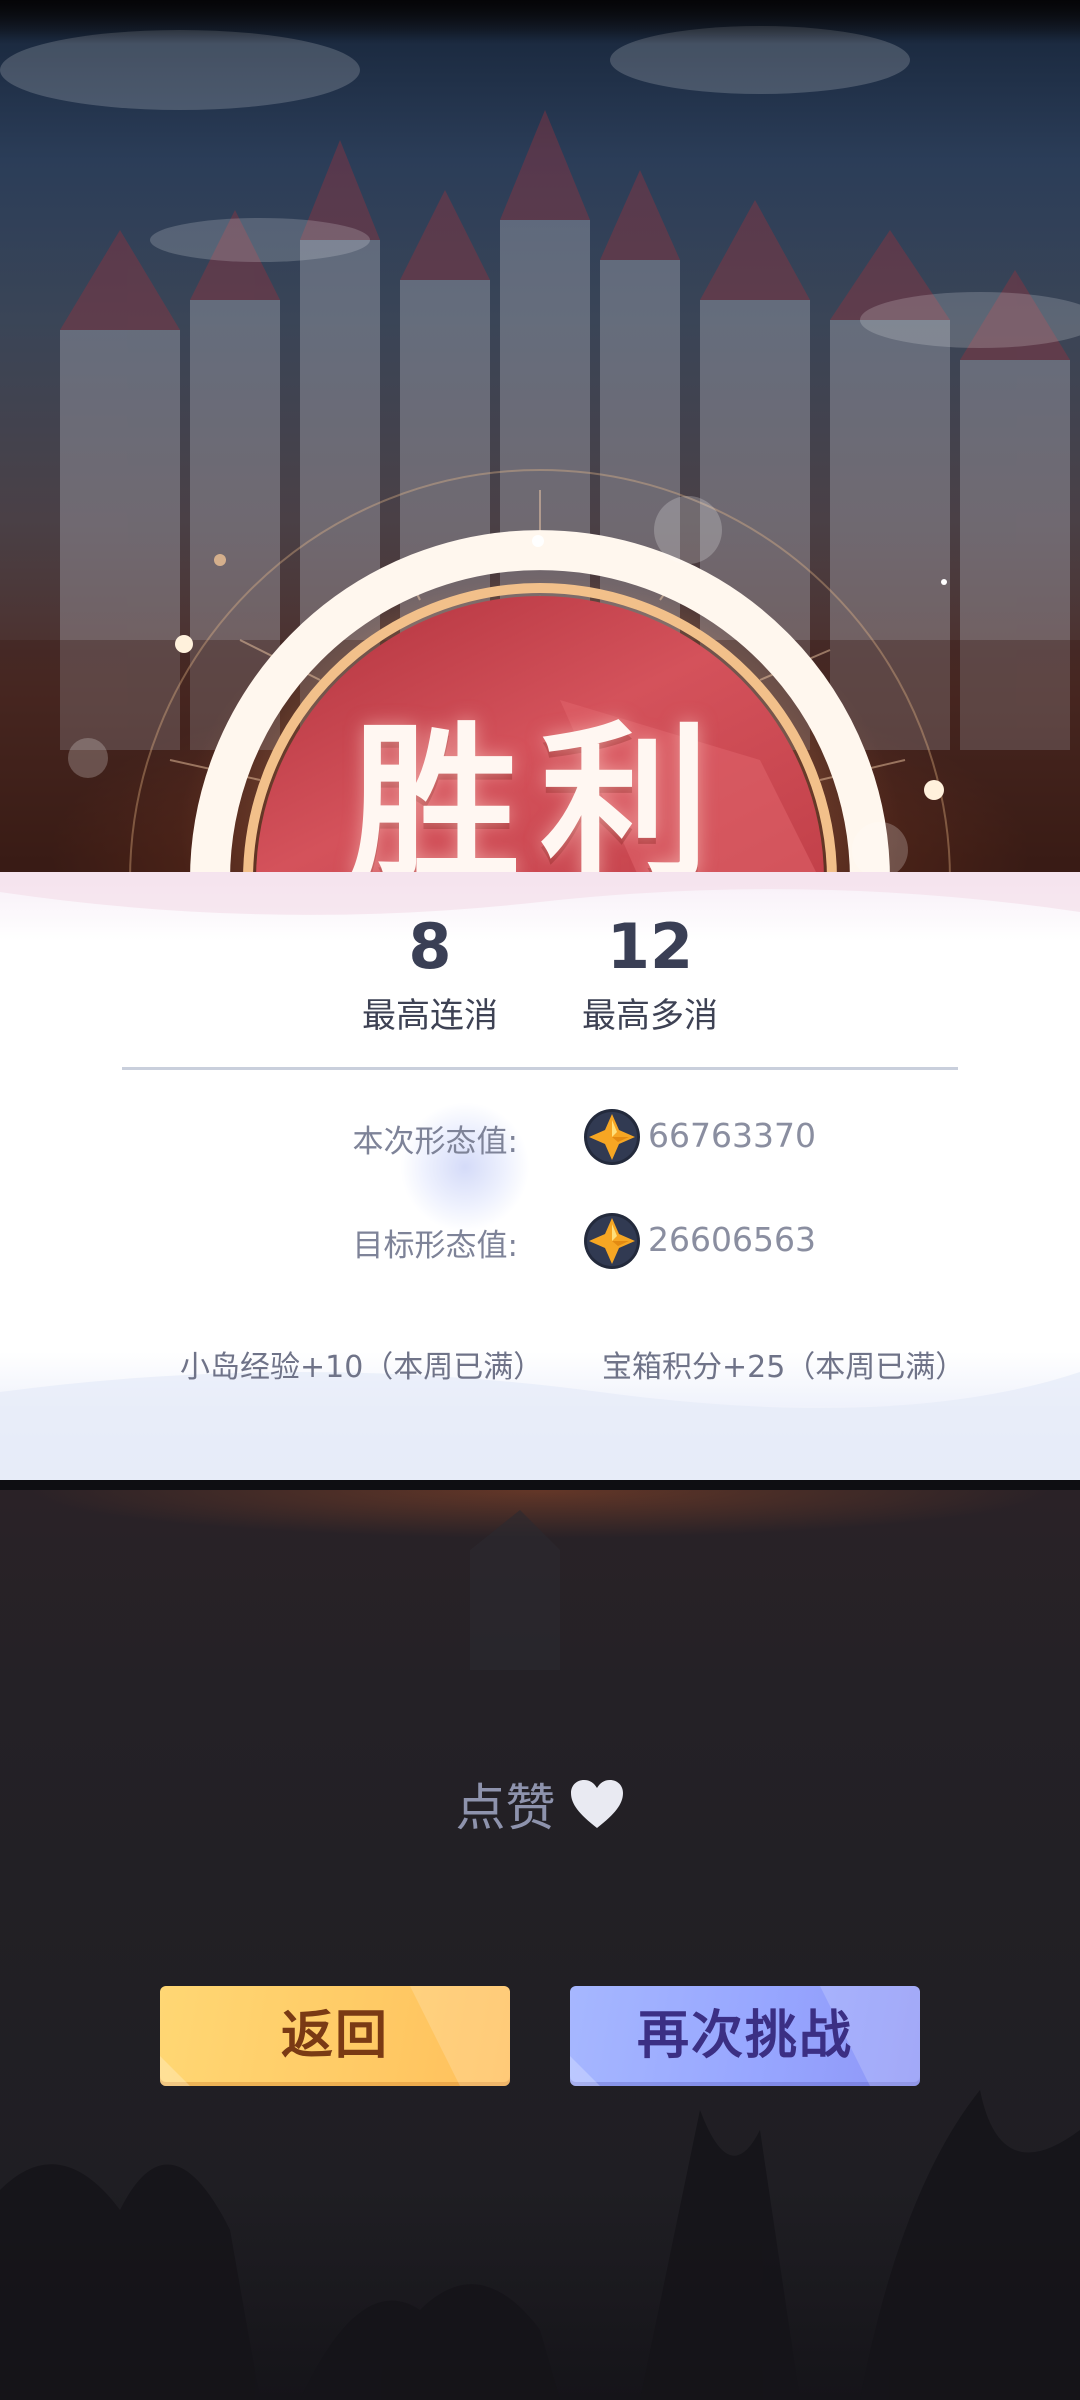 Image resolution: width=1080 pixels, height=2400 pixels. I want to click on retry-button: 再次挑战, so click(745, 2036).